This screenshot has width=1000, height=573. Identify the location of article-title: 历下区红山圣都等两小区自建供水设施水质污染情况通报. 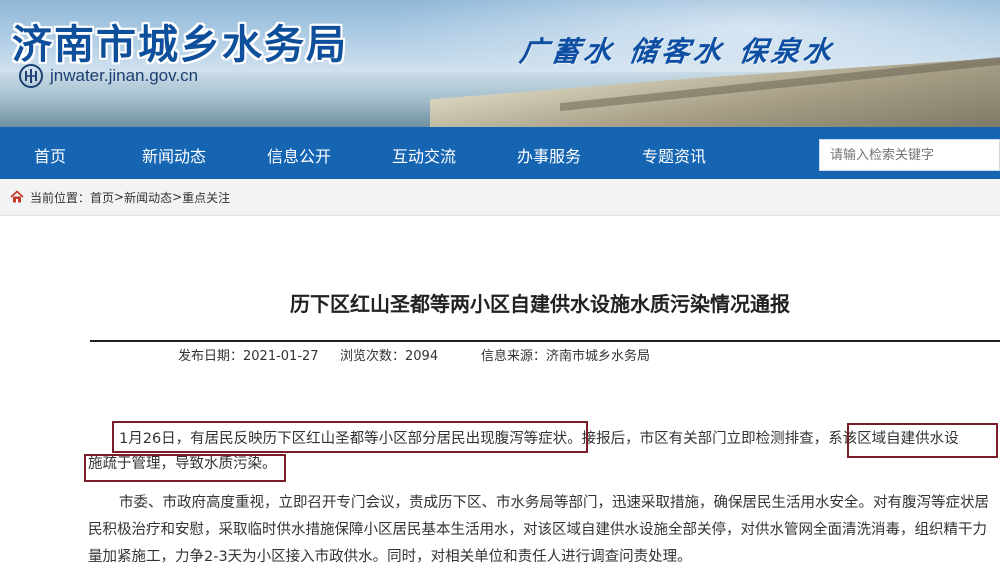
(540, 304).